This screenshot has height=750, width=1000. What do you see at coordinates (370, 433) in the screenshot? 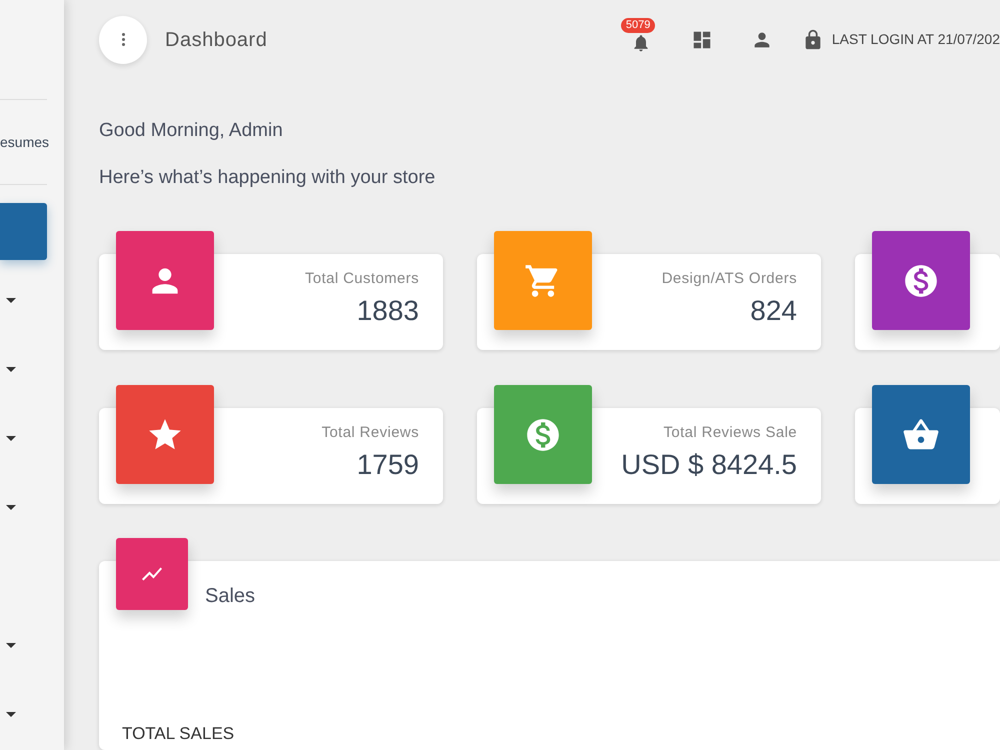
I see `stat-label: Total Reviews` at bounding box center [370, 433].